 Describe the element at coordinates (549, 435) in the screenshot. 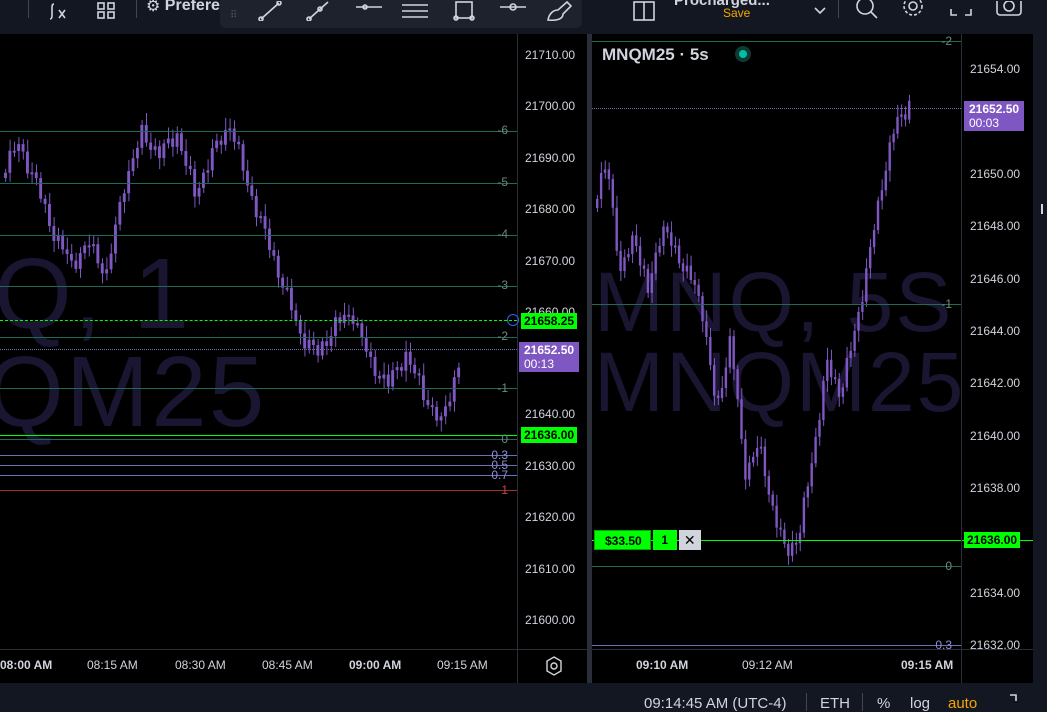

I see `position-price-badge: 21636.00` at that location.